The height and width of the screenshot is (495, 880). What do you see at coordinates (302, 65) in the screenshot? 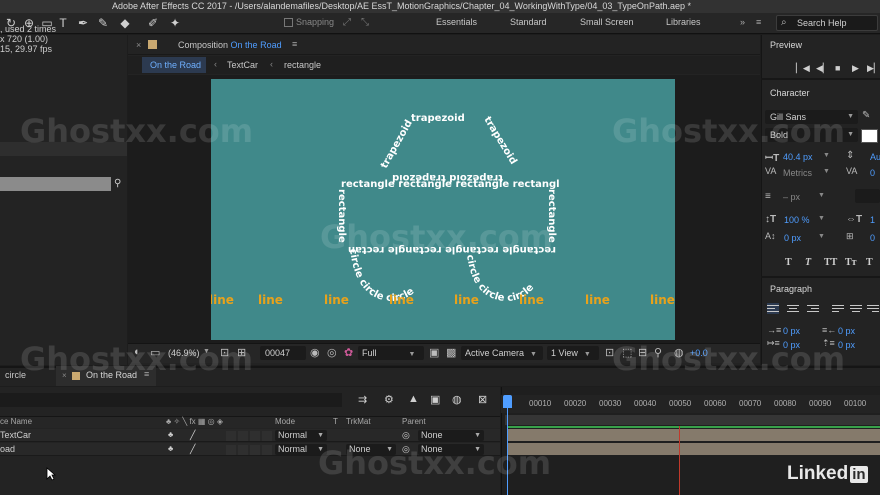
I see `breadcrumb-rectangle: rectangle` at bounding box center [302, 65].